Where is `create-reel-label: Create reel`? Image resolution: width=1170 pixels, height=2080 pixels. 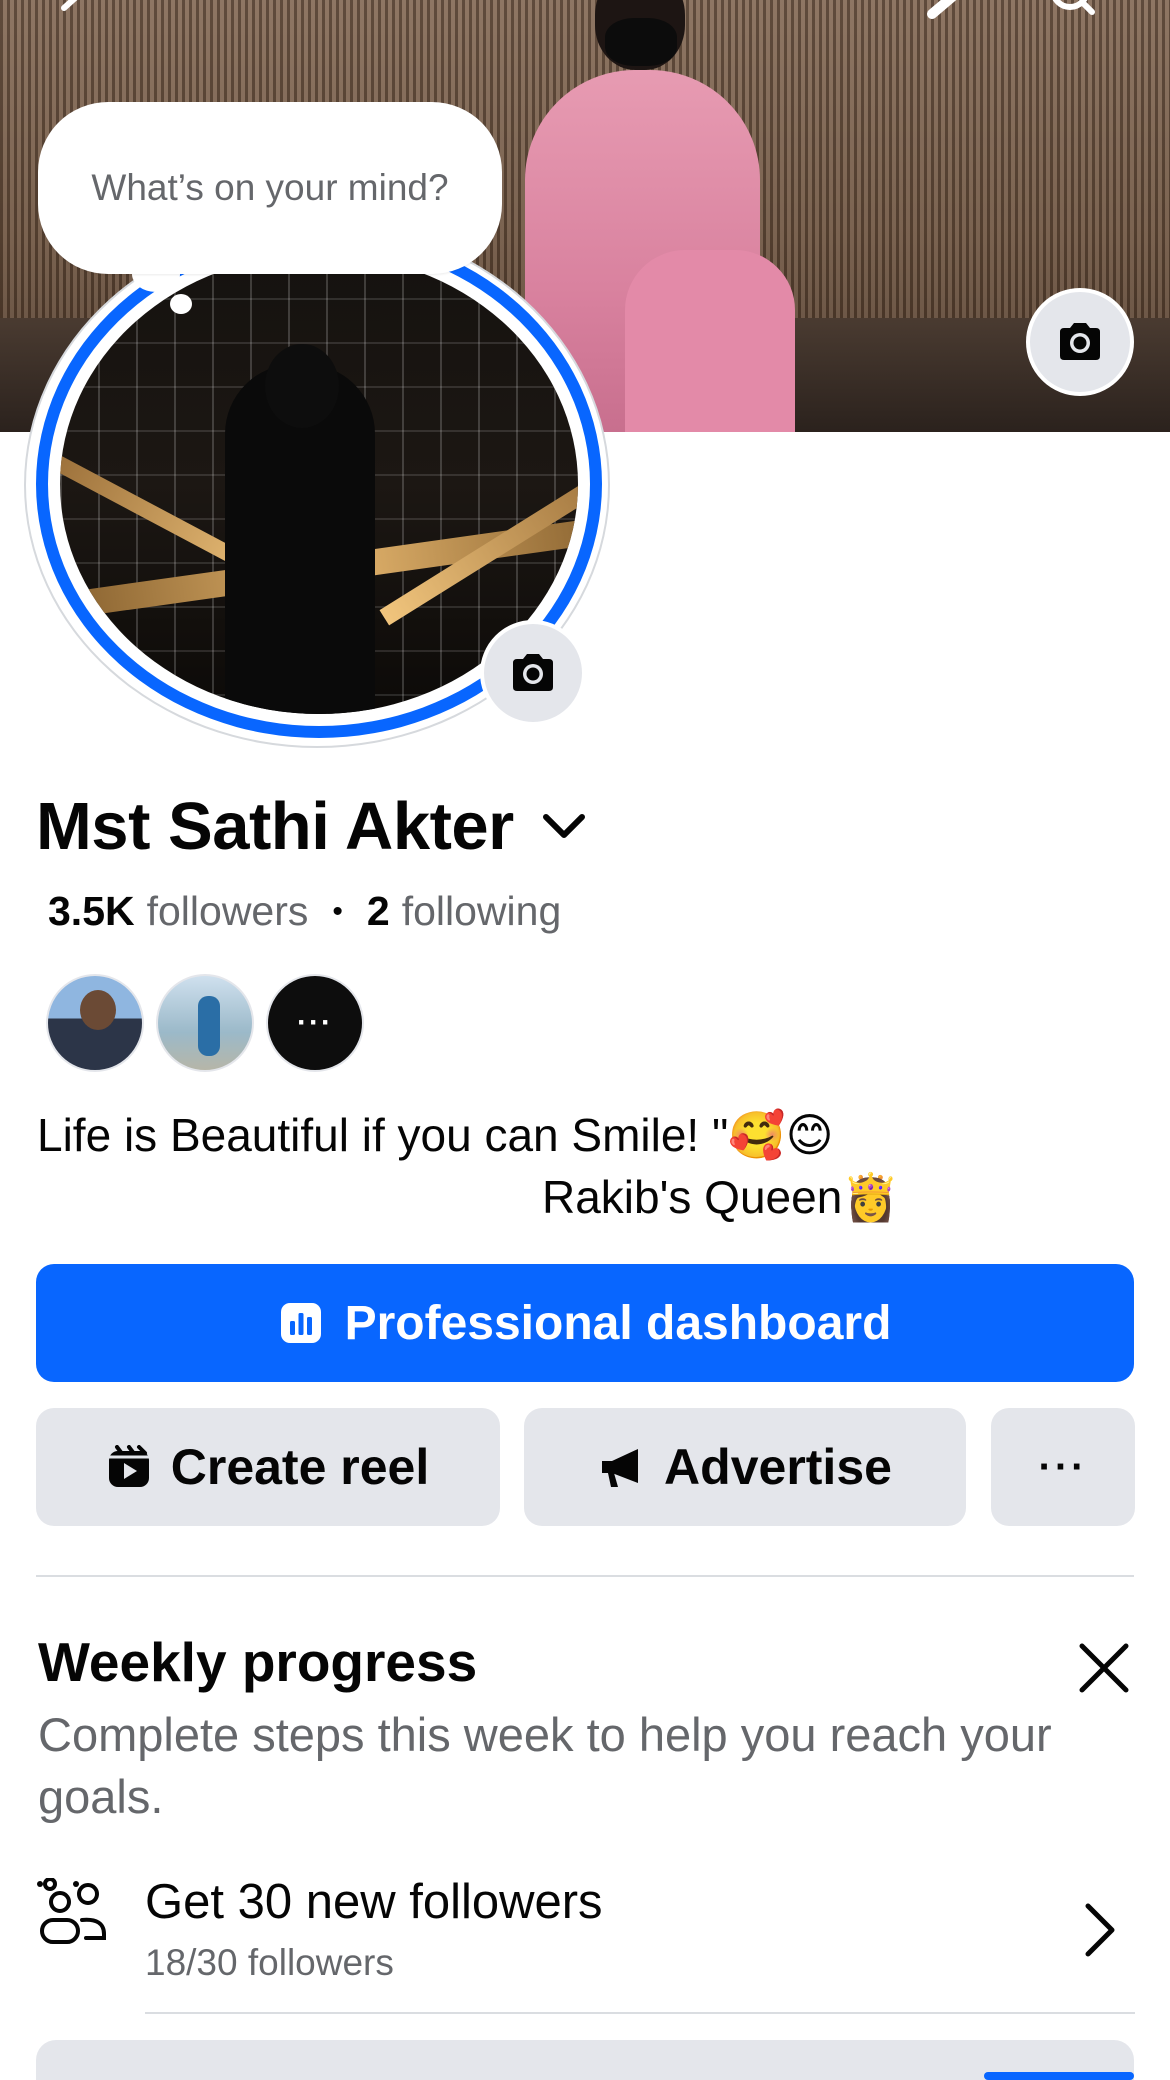 create-reel-label: Create reel is located at coordinates (300, 1467).